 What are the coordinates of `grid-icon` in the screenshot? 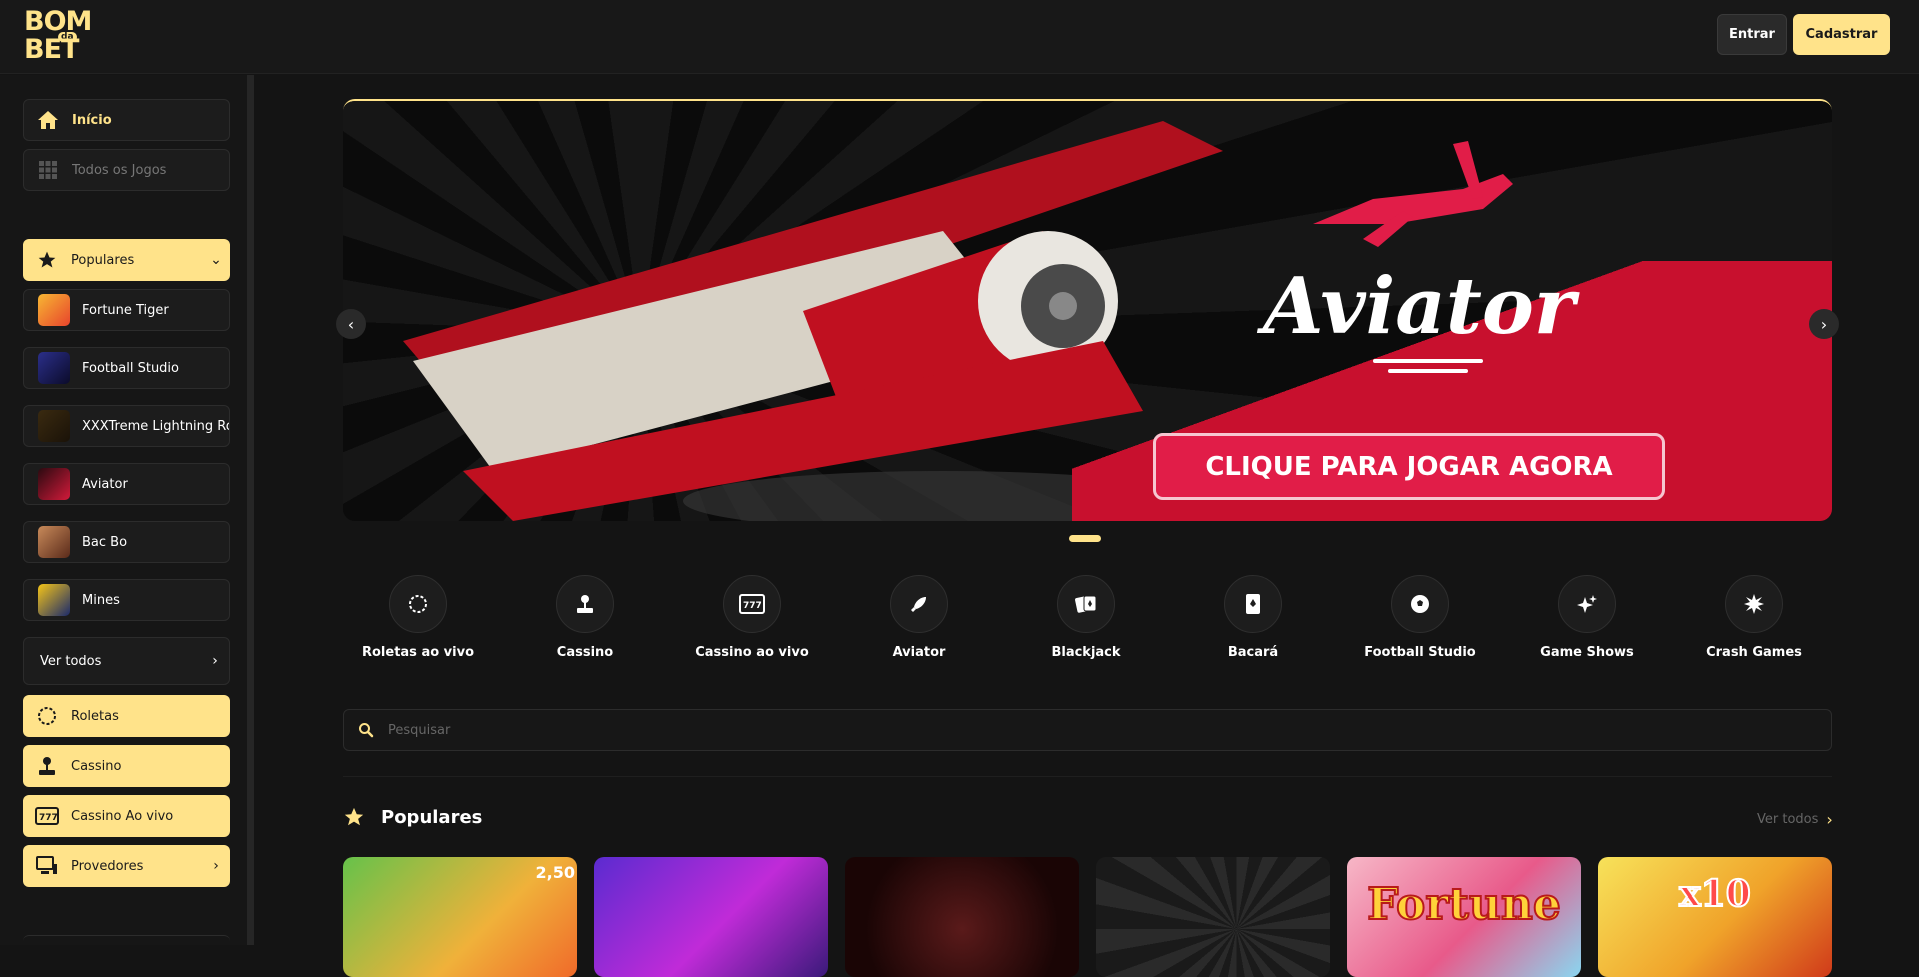 It's located at (48, 170).